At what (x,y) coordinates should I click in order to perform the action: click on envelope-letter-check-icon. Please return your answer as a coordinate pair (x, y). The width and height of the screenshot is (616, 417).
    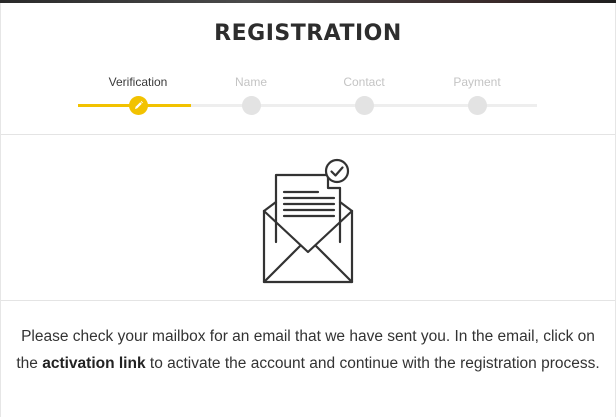
    Looking at the image, I should click on (308, 221).